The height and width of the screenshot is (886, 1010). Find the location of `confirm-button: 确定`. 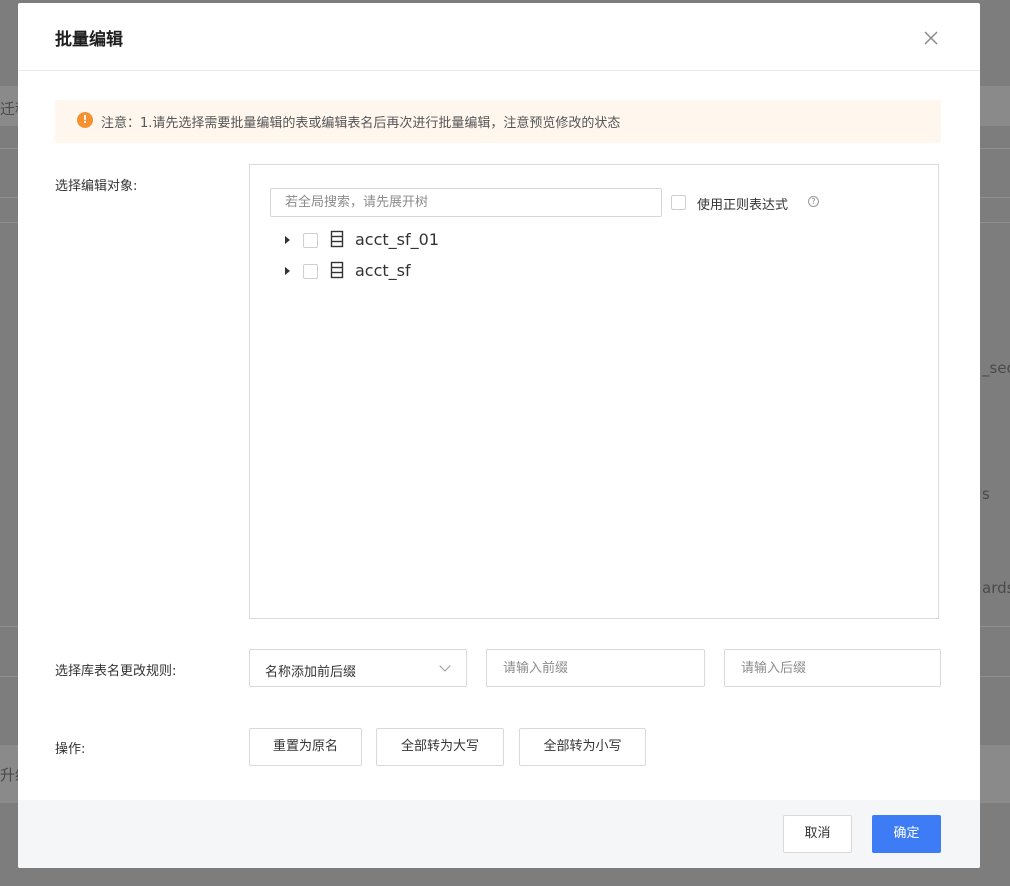

confirm-button: 确定 is located at coordinates (906, 834).